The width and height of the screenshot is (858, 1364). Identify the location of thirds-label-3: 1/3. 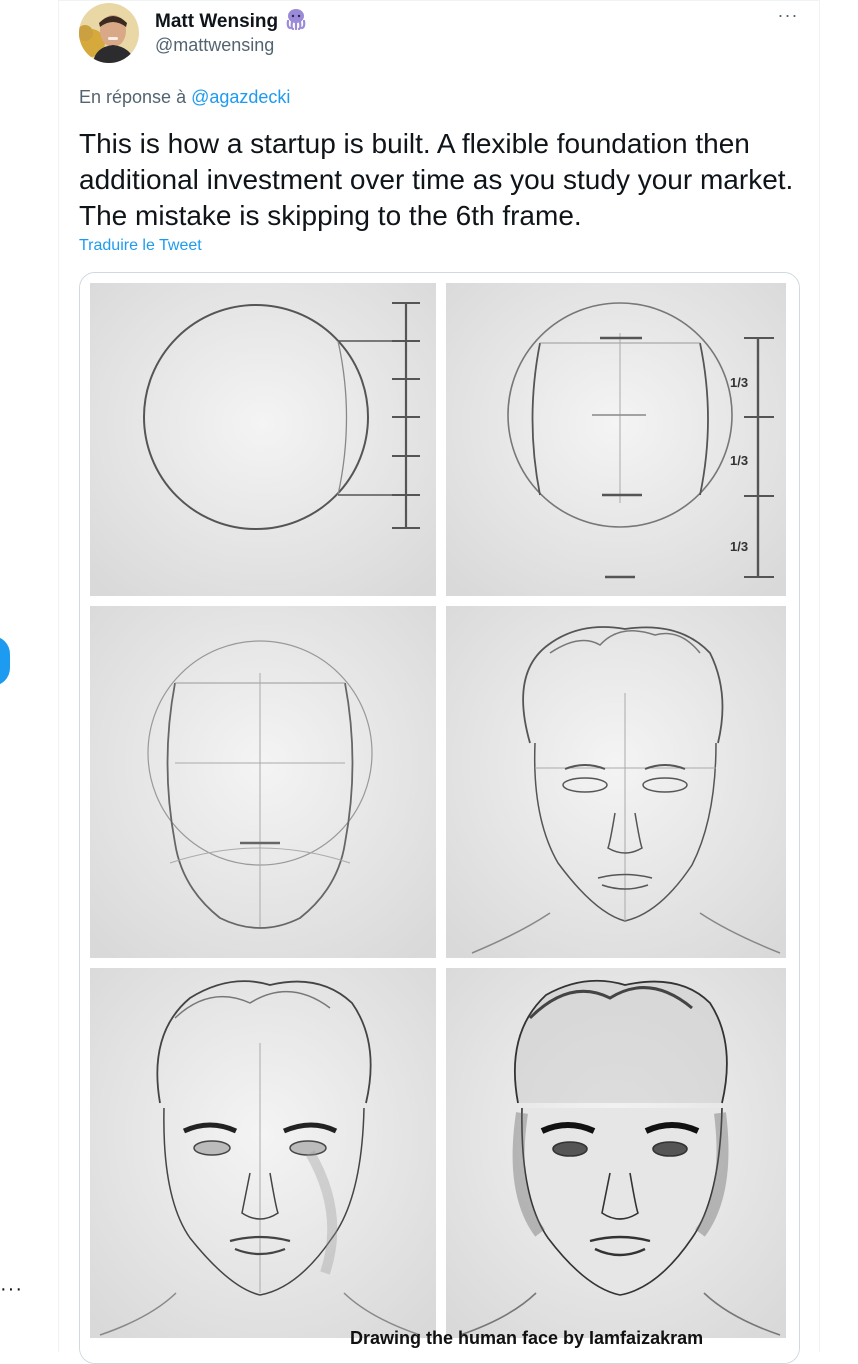
(739, 546).